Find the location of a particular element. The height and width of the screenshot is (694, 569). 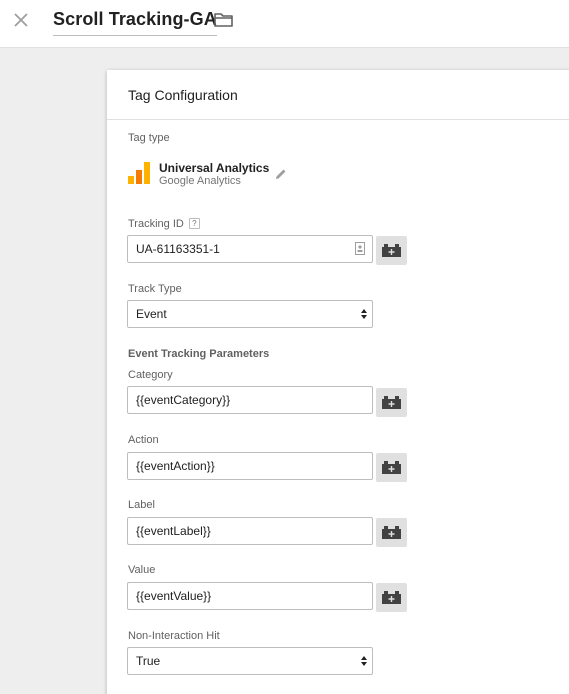

label-label: Label is located at coordinates (141, 505).